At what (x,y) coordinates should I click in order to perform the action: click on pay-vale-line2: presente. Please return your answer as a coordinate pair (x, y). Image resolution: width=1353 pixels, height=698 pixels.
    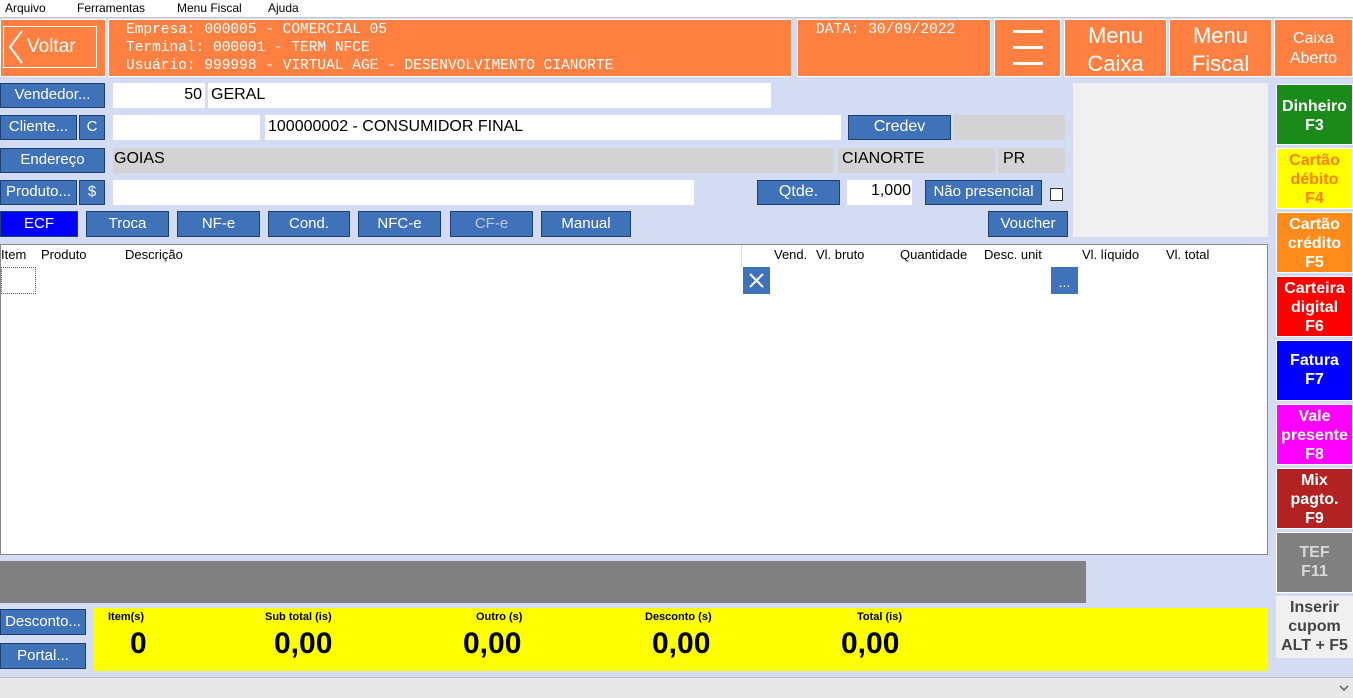
    Looking at the image, I should click on (1314, 435).